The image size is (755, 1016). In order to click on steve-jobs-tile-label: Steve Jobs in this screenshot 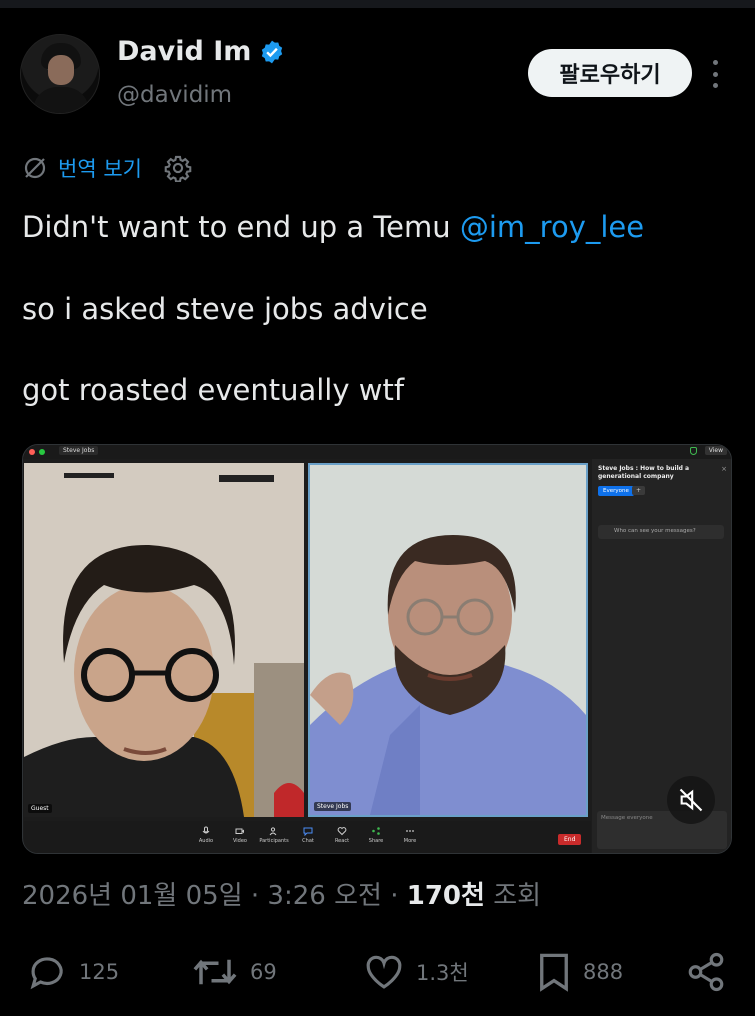, I will do `click(333, 806)`.